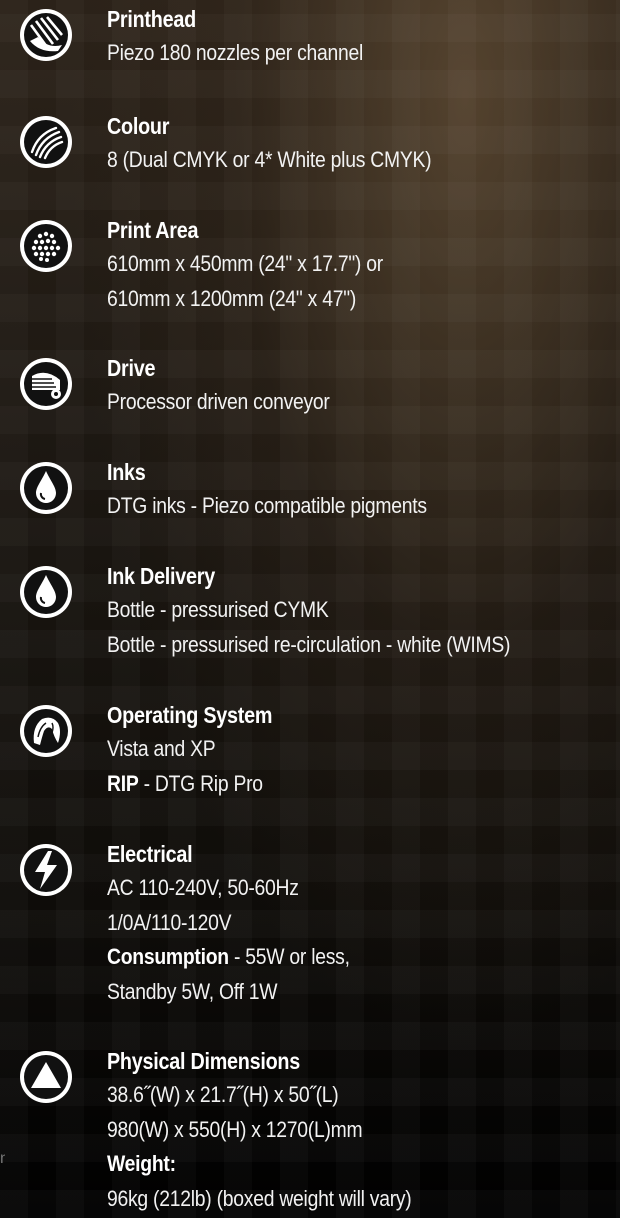  I want to click on spec-title: Electrical, so click(150, 854).